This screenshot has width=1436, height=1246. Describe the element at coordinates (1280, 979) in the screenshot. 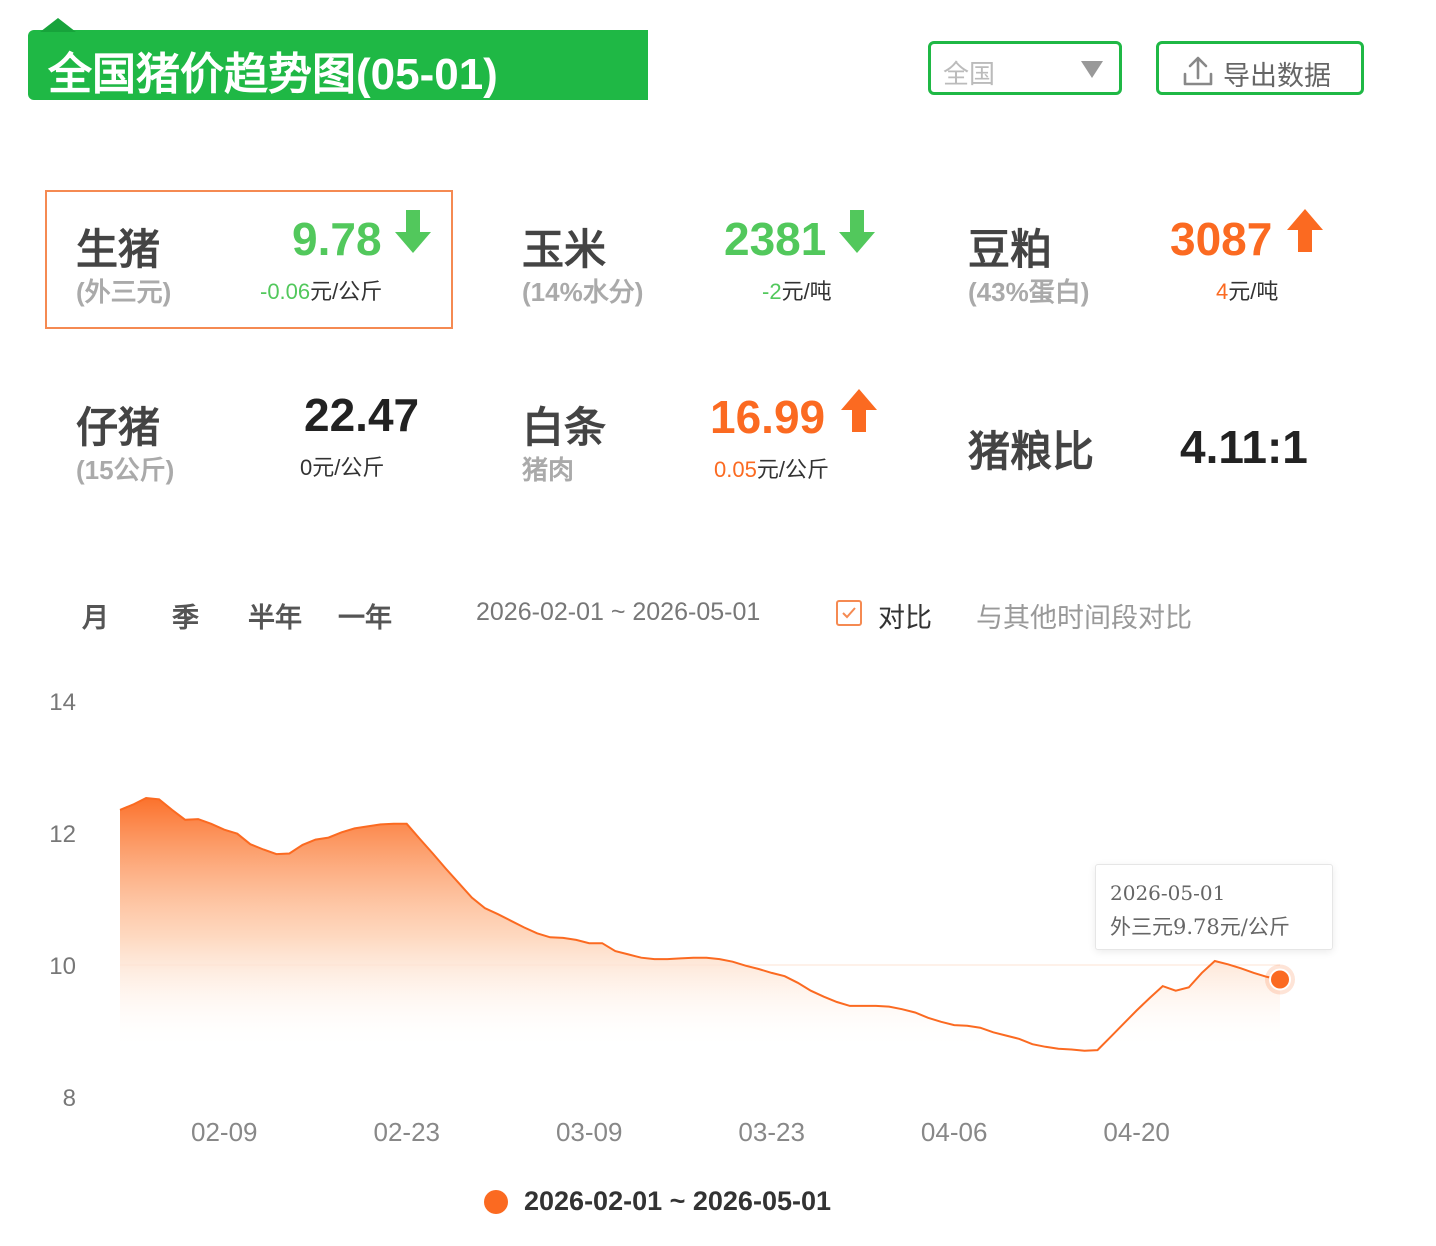

I see `active-data-point` at that location.